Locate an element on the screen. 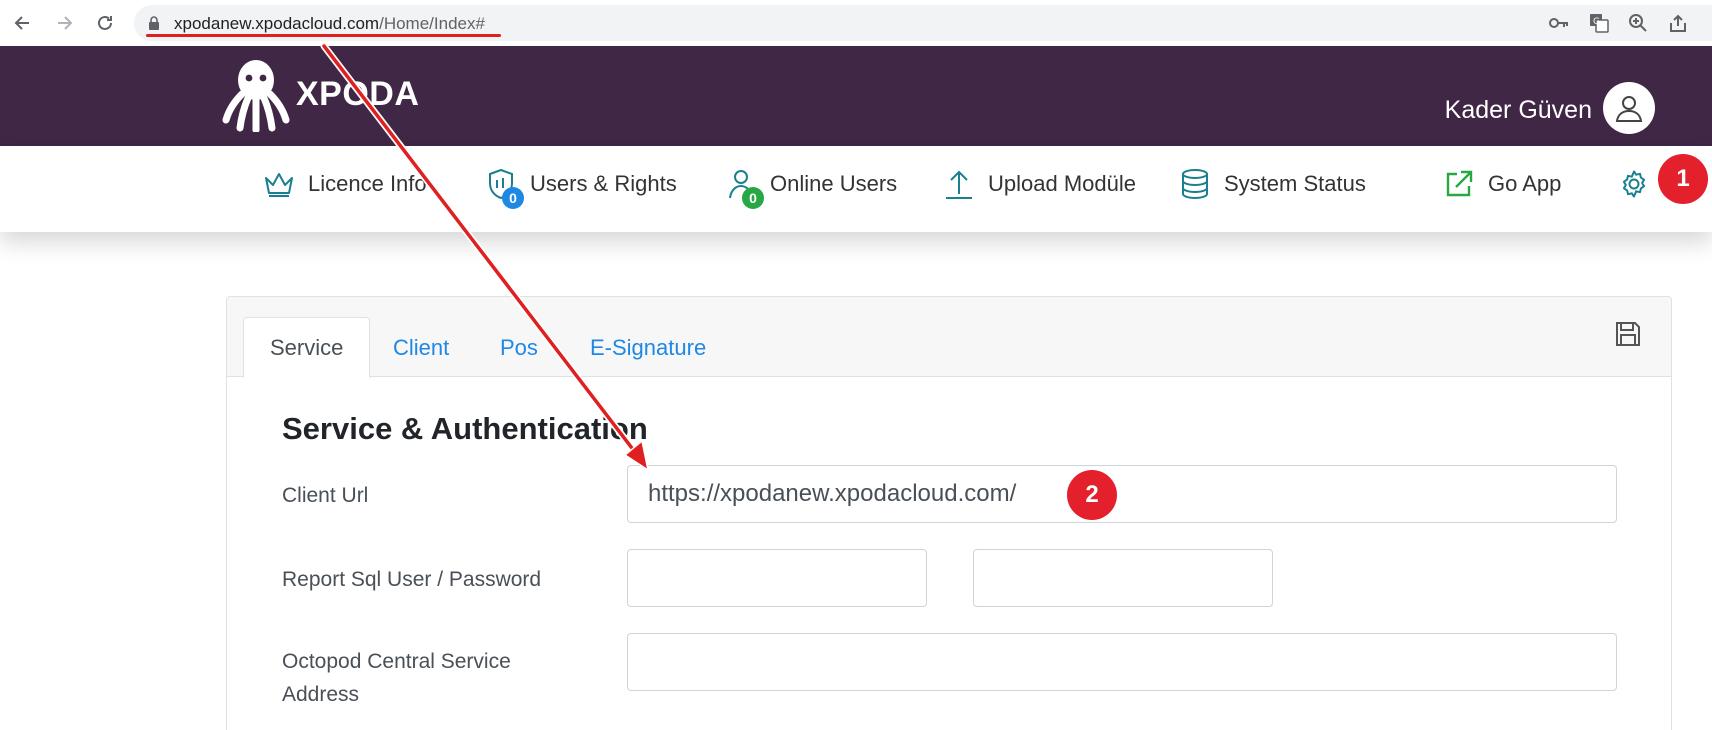 The height and width of the screenshot is (730, 1712). callout-badge-2: 2 is located at coordinates (1092, 495).